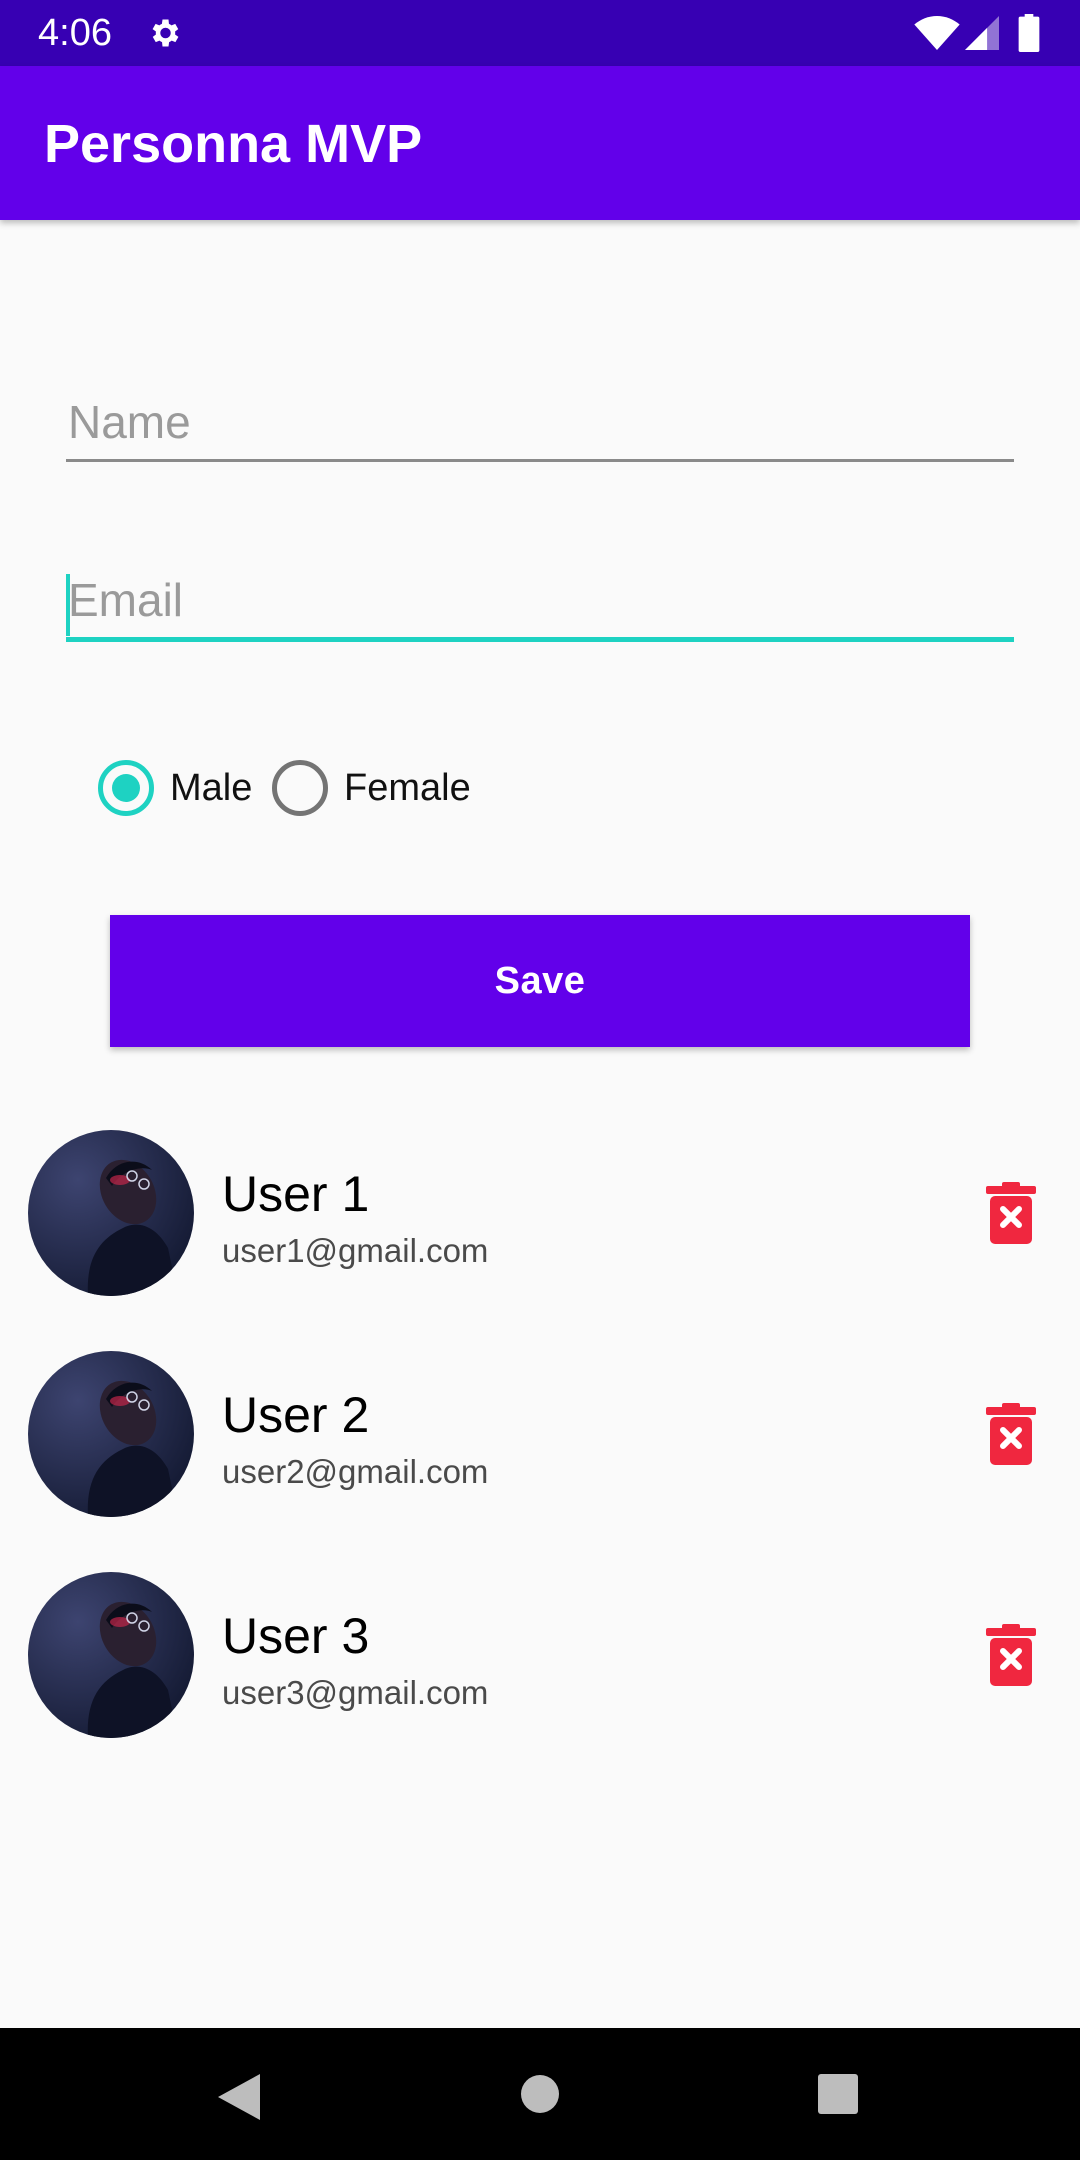 The image size is (1080, 2160). Describe the element at coordinates (540, 1213) in the screenshot. I see `user-list-item: User 1 user1@gmail.com` at that location.